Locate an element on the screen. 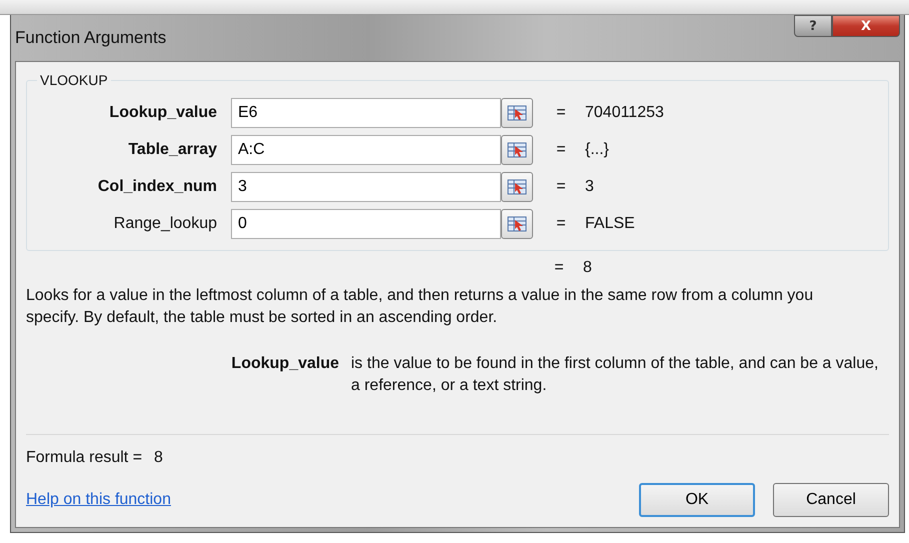  argument-result: {...} is located at coordinates (597, 149).